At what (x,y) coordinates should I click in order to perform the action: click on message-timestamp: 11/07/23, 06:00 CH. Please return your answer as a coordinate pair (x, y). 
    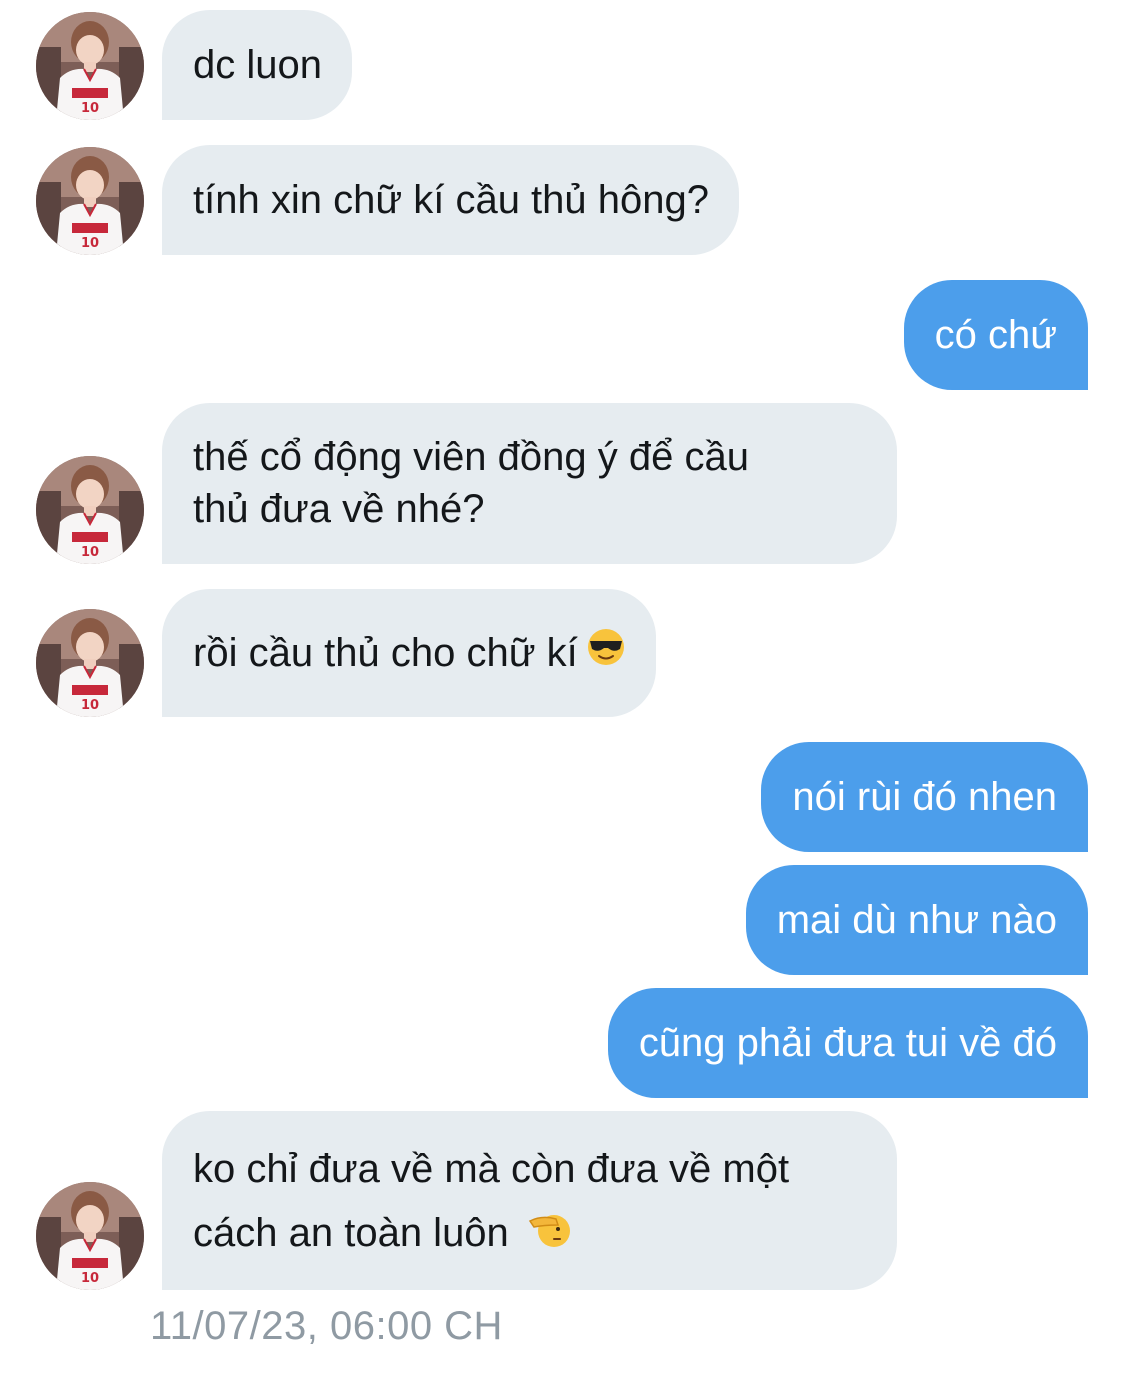
    Looking at the image, I should click on (326, 1326).